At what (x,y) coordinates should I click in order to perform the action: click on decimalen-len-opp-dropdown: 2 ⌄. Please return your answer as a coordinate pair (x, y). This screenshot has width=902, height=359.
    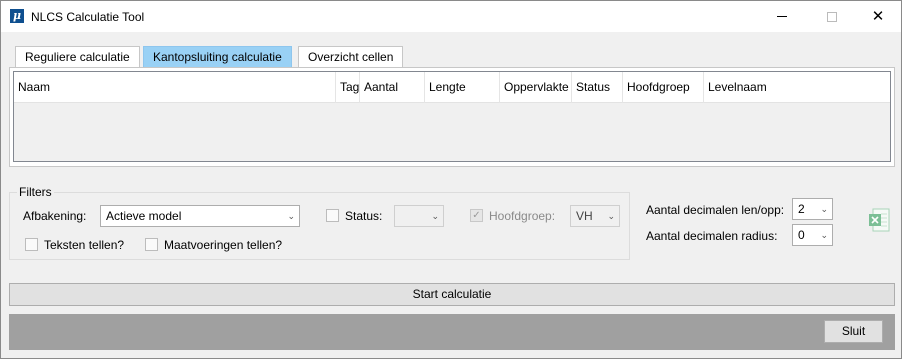
    Looking at the image, I should click on (812, 209).